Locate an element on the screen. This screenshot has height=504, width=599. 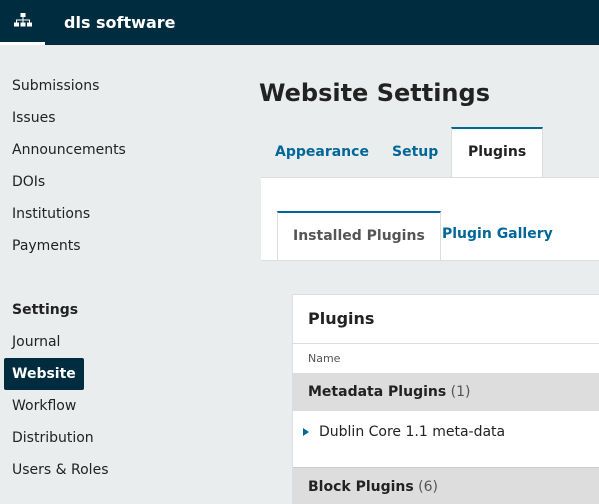
tab-setup: Setup is located at coordinates (415, 152).